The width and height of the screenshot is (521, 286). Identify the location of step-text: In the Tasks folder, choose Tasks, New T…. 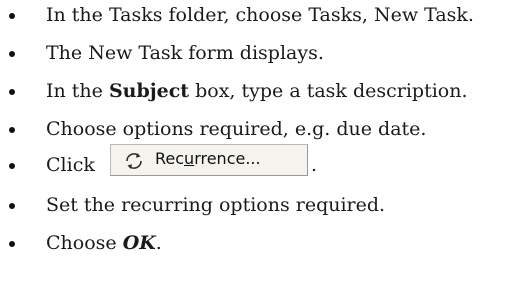
(260, 15).